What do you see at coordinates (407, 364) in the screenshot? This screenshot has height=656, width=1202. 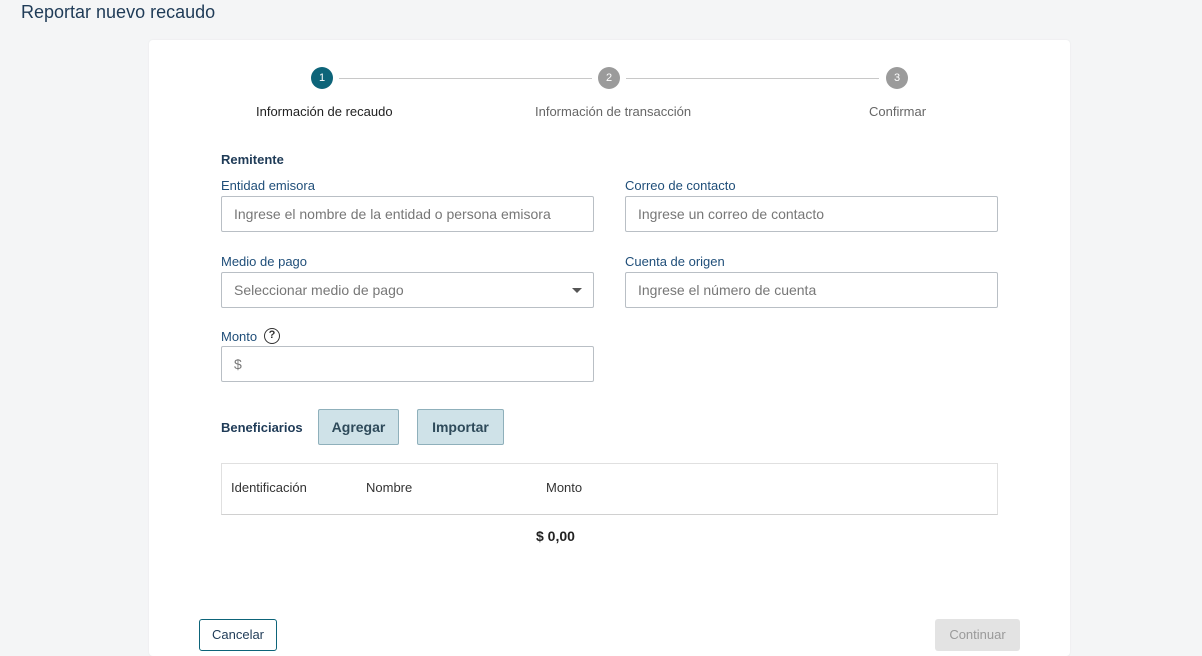 I see `monto-input: $` at bounding box center [407, 364].